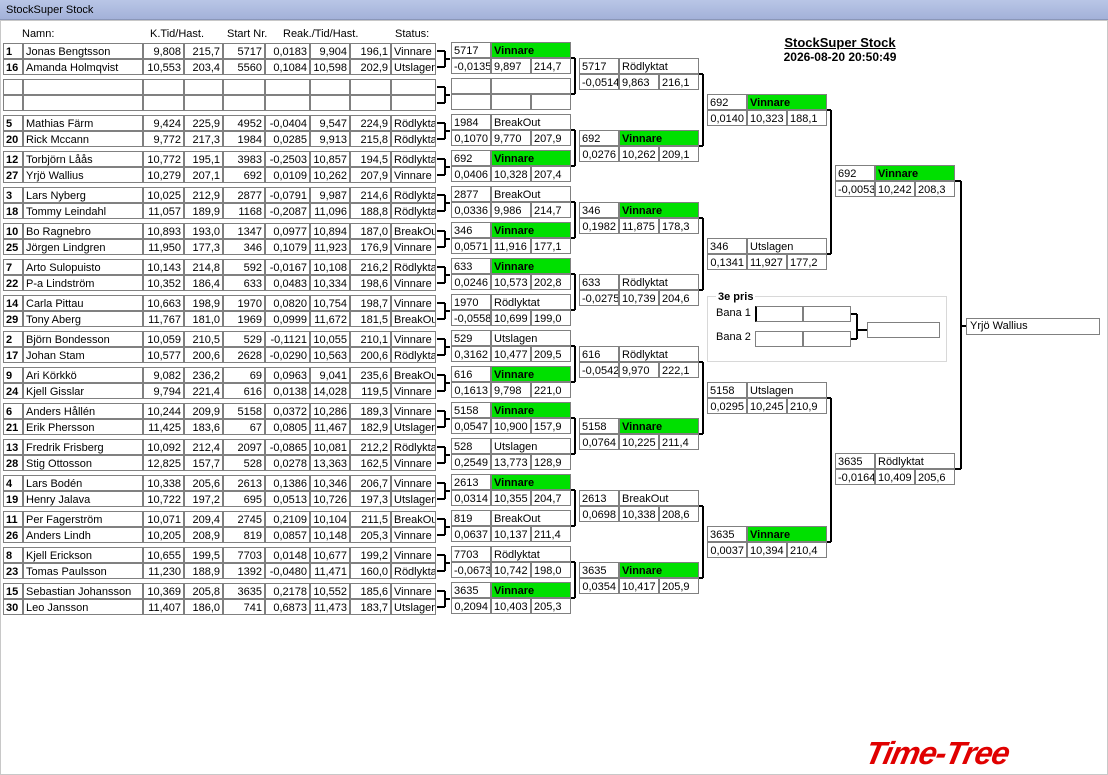 This screenshot has height=775, width=1108. Describe the element at coordinates (827, 314) in the screenshot. I see `lane1-time-field` at that location.